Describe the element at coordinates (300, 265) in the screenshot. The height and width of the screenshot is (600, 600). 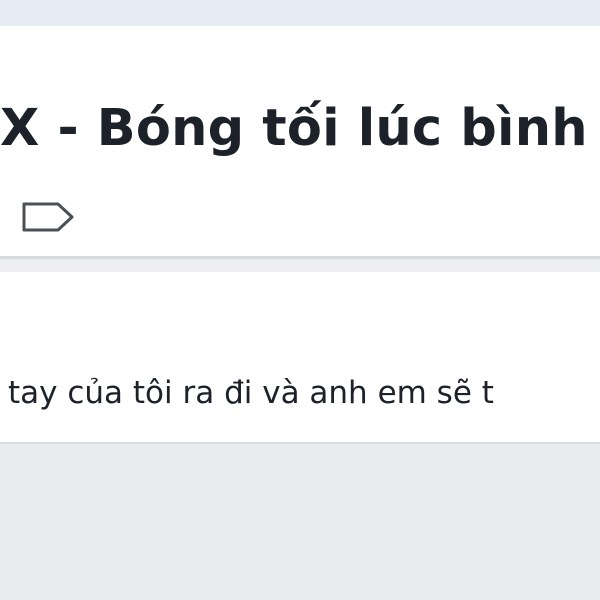
I see `section-gap` at that location.